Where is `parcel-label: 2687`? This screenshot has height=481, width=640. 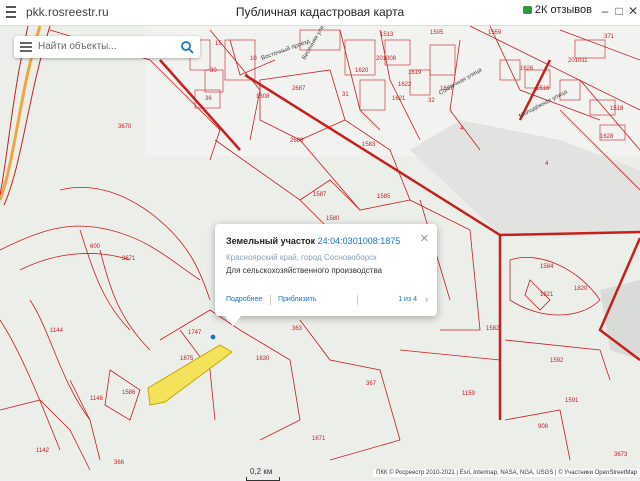
parcel-label: 2687 is located at coordinates (299, 89).